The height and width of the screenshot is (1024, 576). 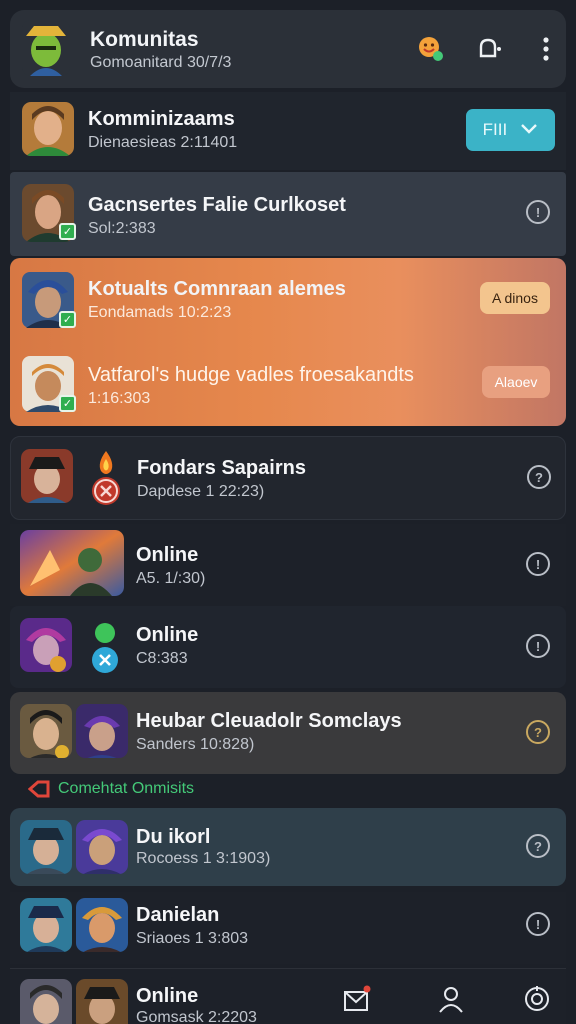 I want to click on item-meta: Sol:2:383, so click(x=122, y=228).